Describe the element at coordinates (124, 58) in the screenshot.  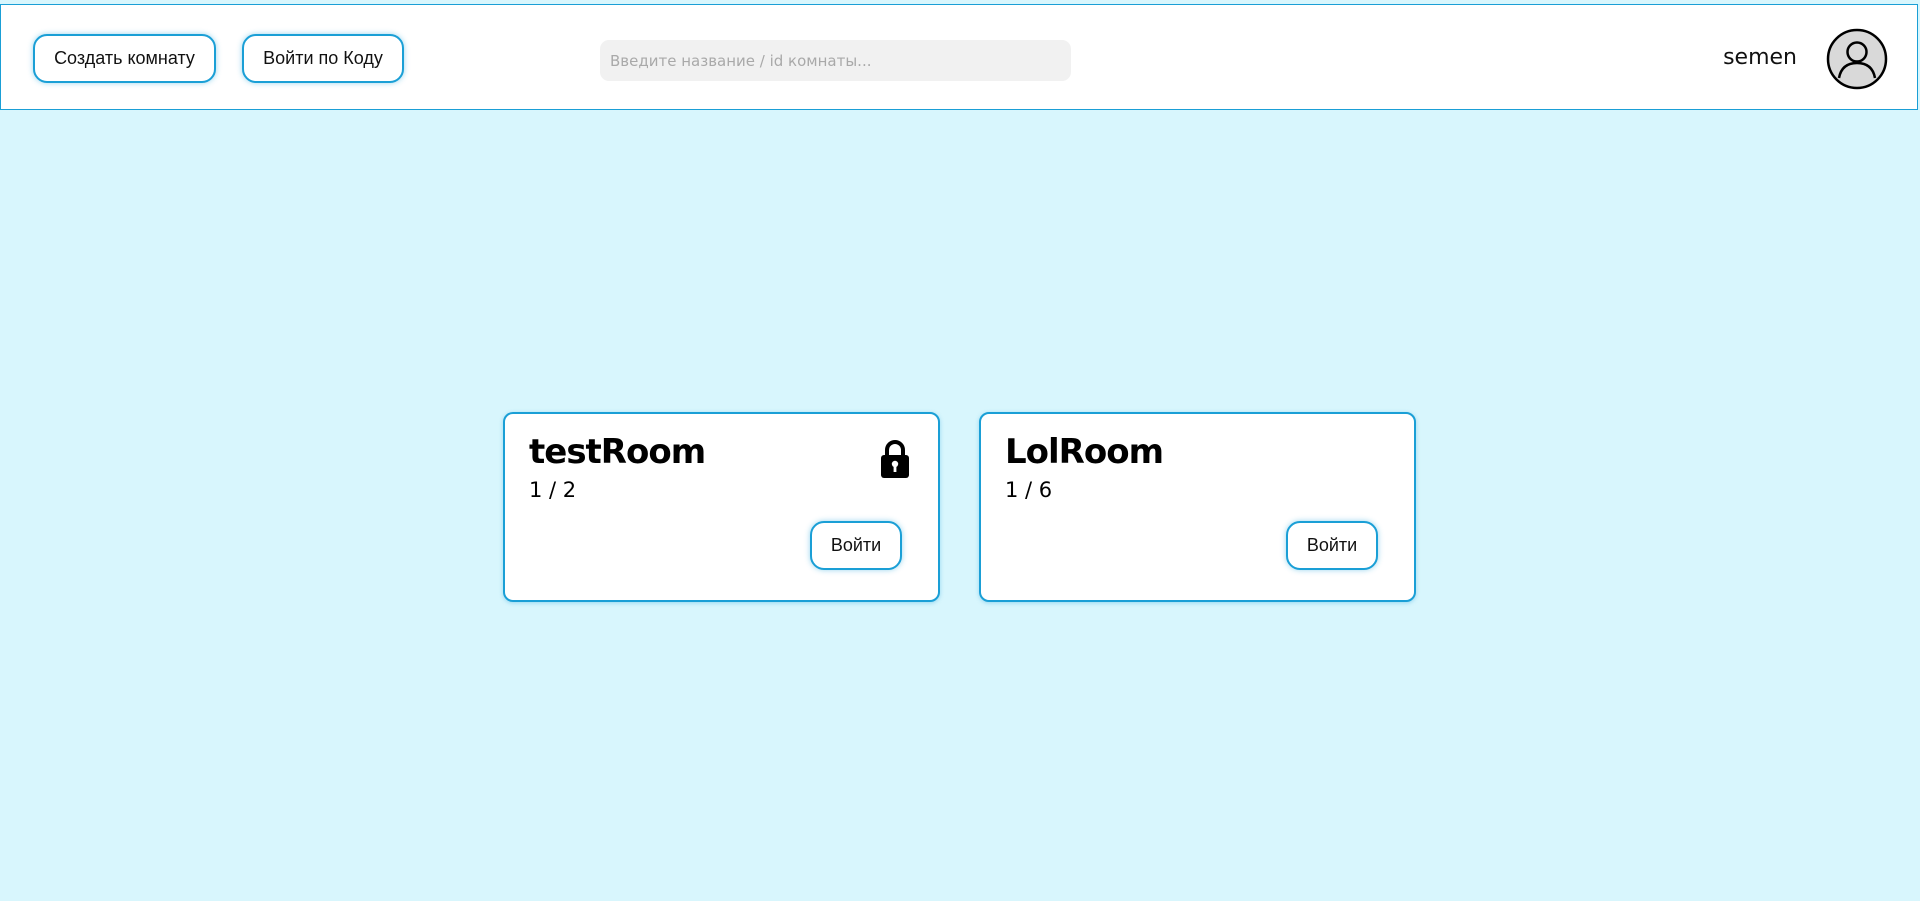
I see `create-room-button: Создать комнату` at that location.